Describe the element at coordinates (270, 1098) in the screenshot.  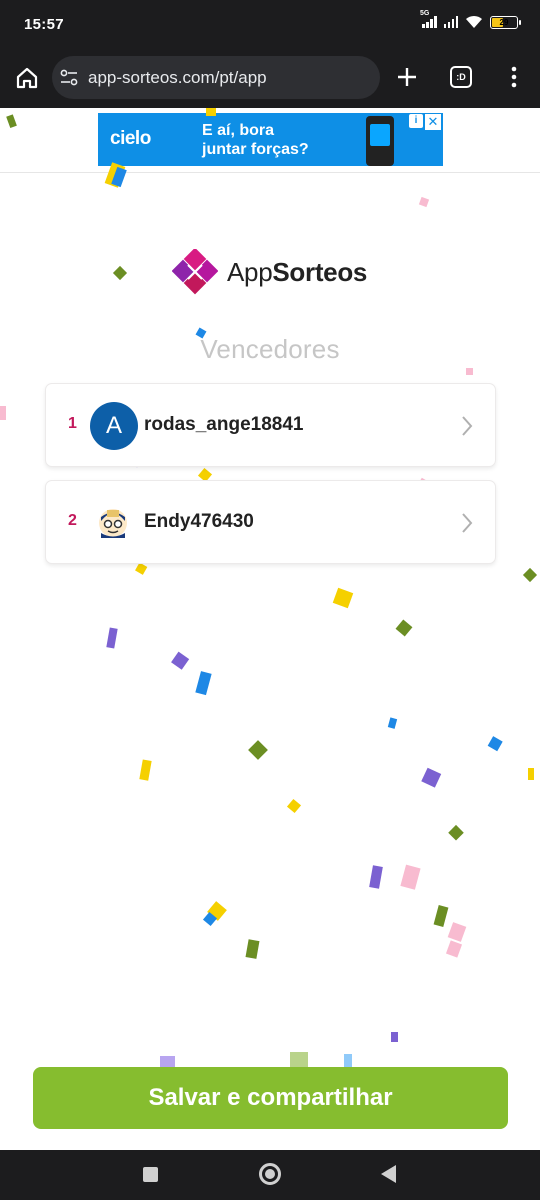
I see `save-share-button: Salvar e compartilhar` at that location.